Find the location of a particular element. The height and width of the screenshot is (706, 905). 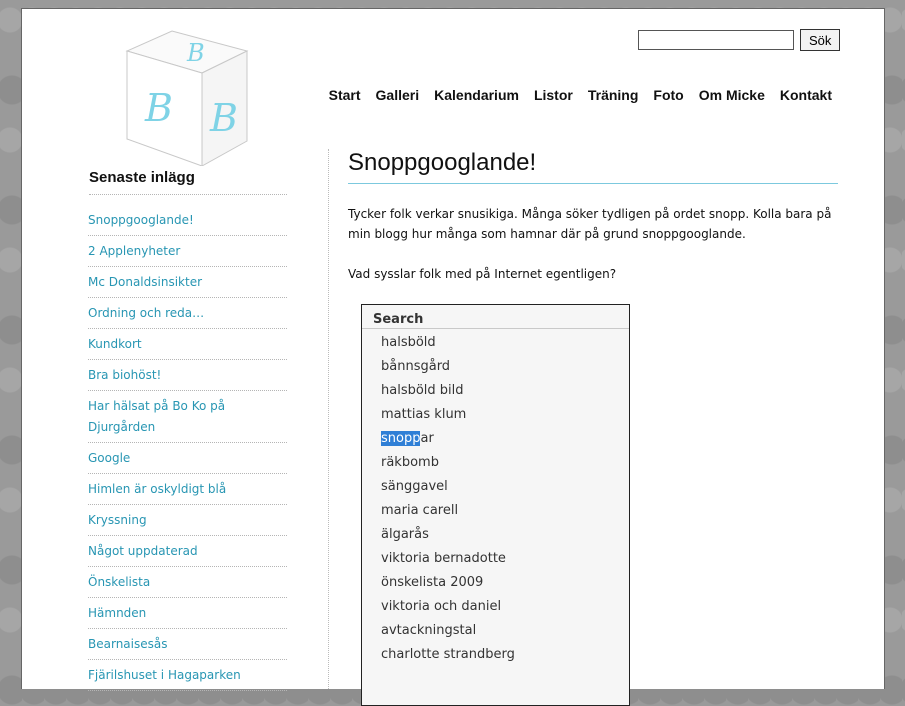

list-item: Bearnaisesås is located at coordinates (187, 644).